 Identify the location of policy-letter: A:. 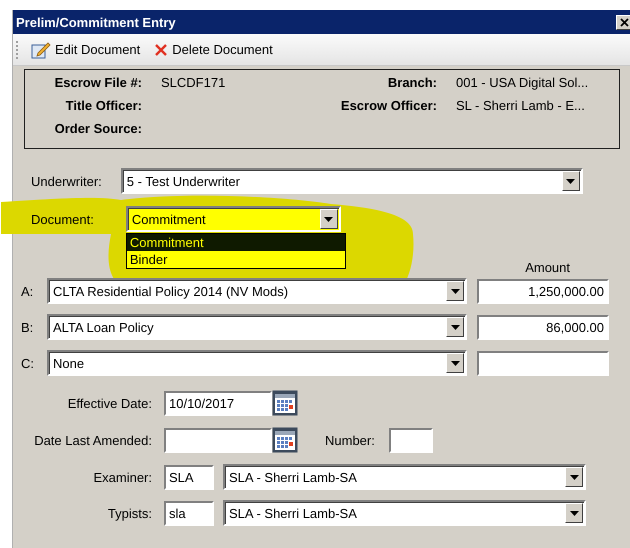
(27, 291).